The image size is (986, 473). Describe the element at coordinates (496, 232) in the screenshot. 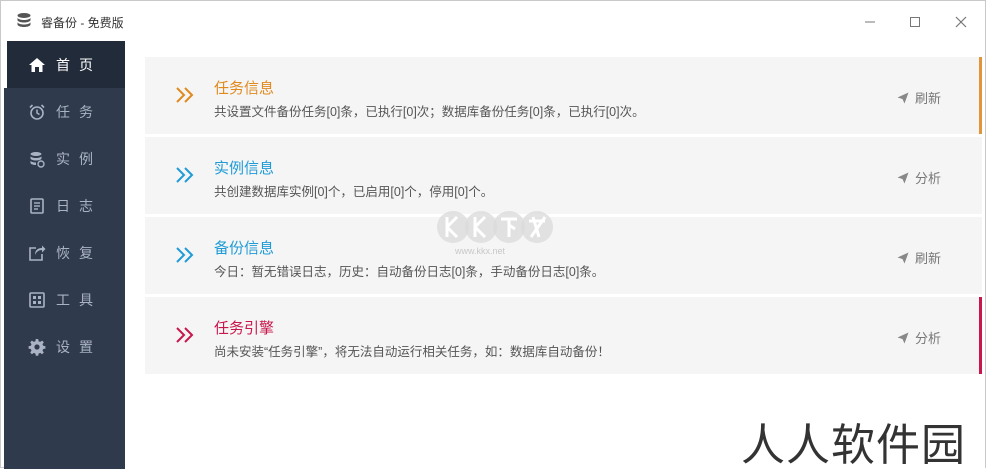

I see `kk-download-watermark: www.kkx.net` at that location.